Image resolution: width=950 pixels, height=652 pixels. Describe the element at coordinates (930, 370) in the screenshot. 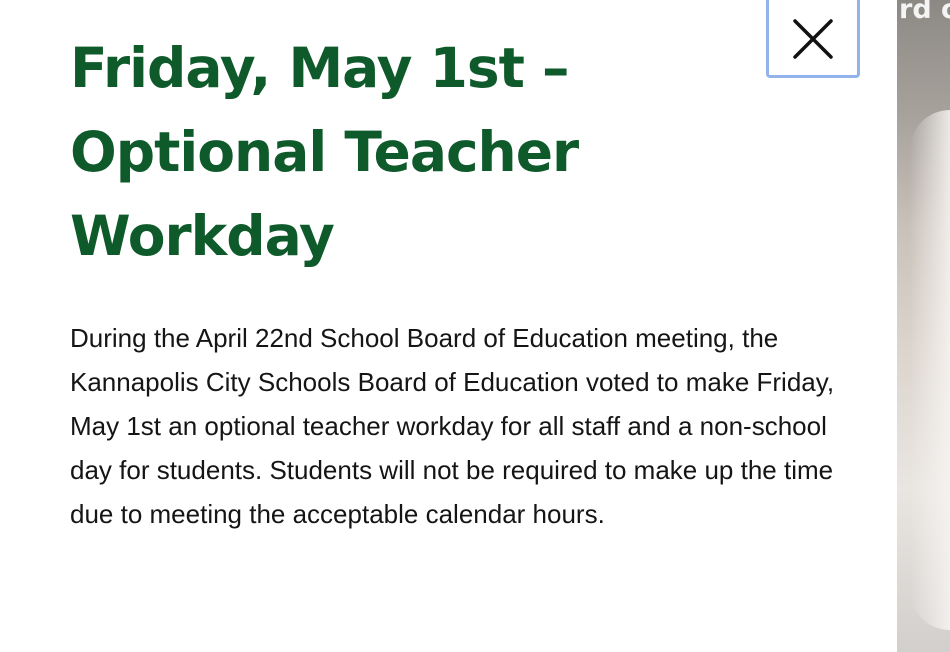

I see `background-photo-highlight` at that location.